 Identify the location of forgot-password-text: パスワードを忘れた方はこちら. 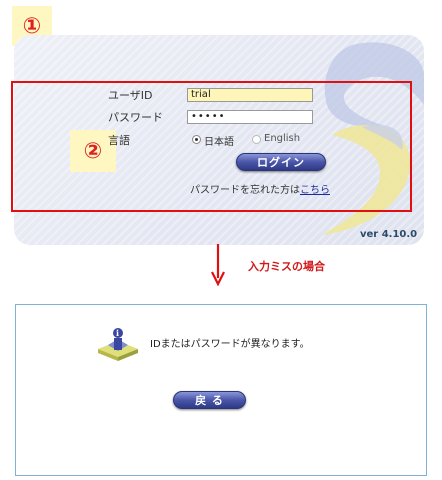
(260, 188).